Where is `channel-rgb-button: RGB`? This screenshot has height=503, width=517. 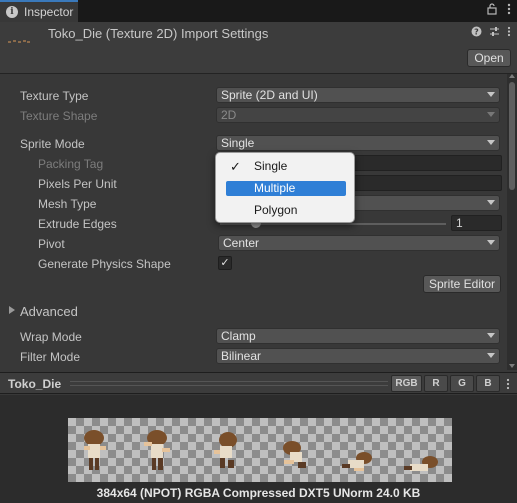 channel-rgb-button: RGB is located at coordinates (406, 383).